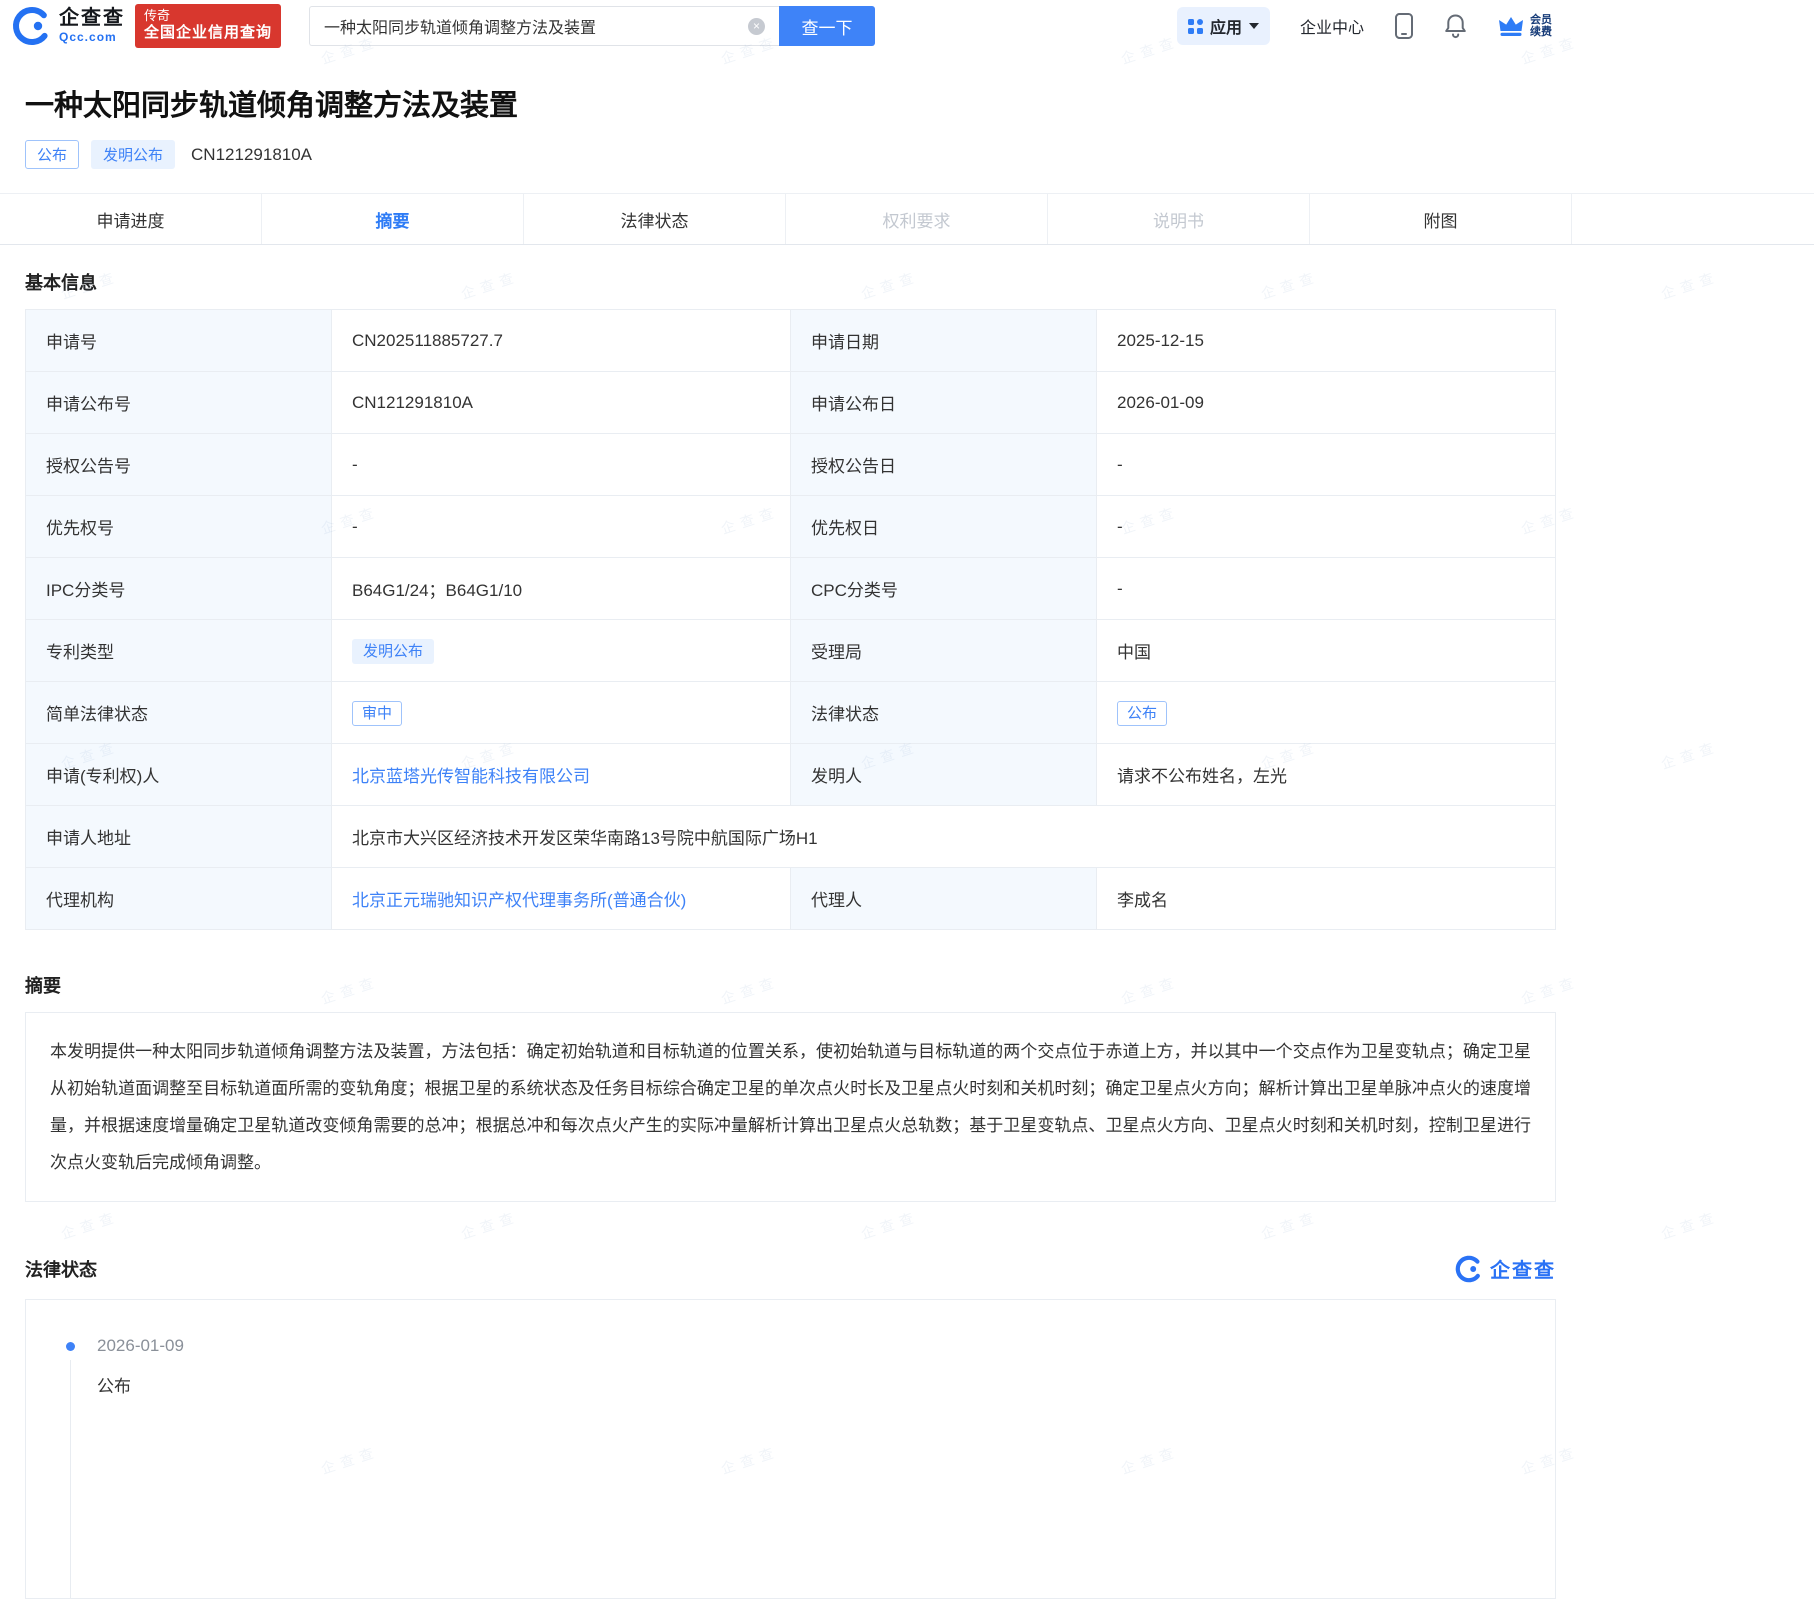 The image size is (1814, 1602). I want to click on vip-renew-button: 会员 续费, so click(1524, 26).